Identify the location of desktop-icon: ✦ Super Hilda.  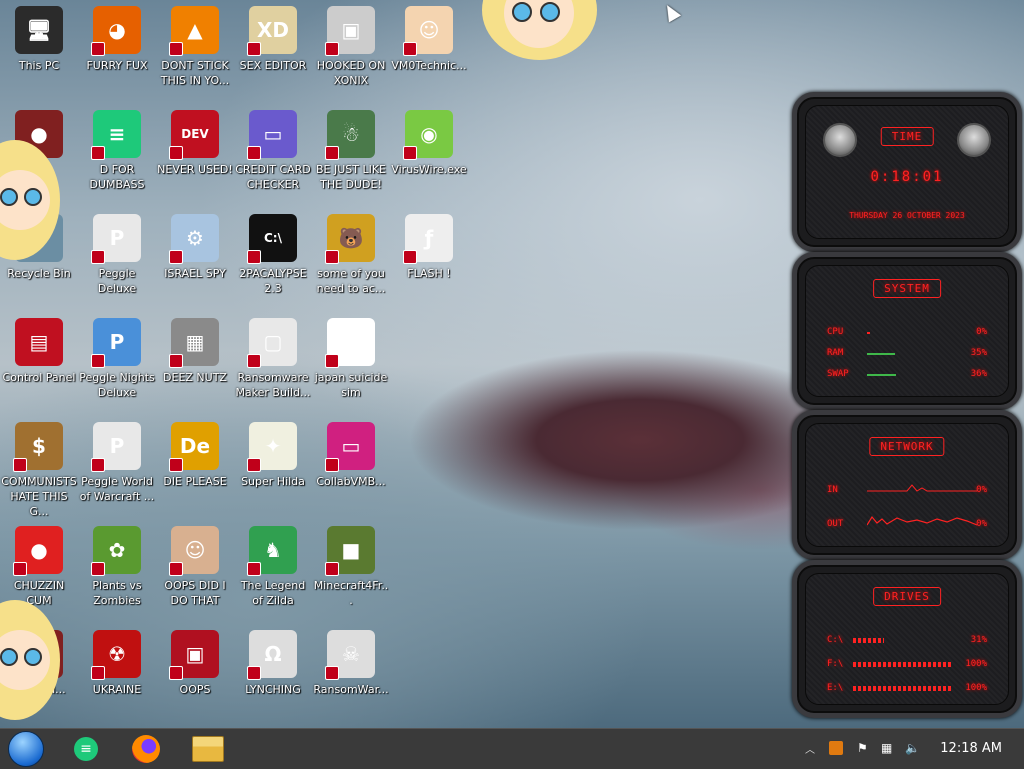
(273, 455).